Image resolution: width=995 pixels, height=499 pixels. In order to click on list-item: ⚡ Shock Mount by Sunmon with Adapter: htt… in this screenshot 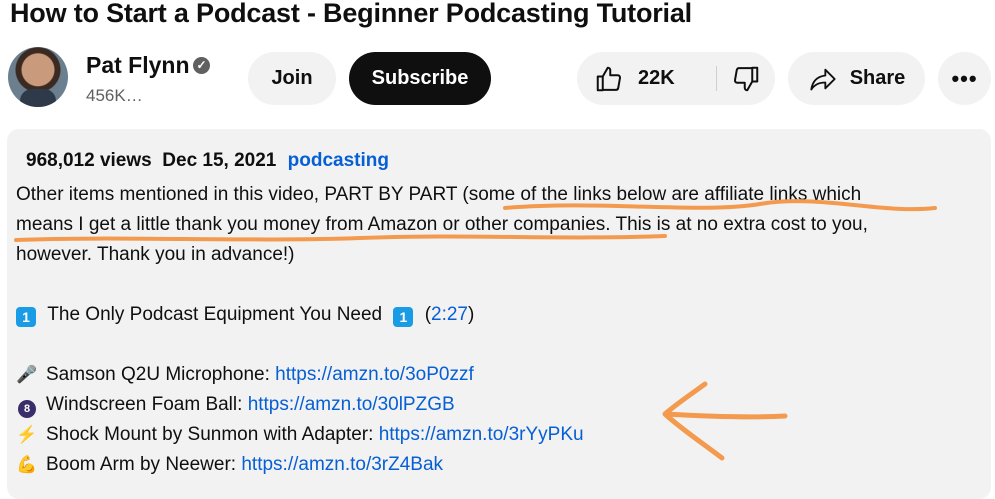, I will do `click(300, 435)`.